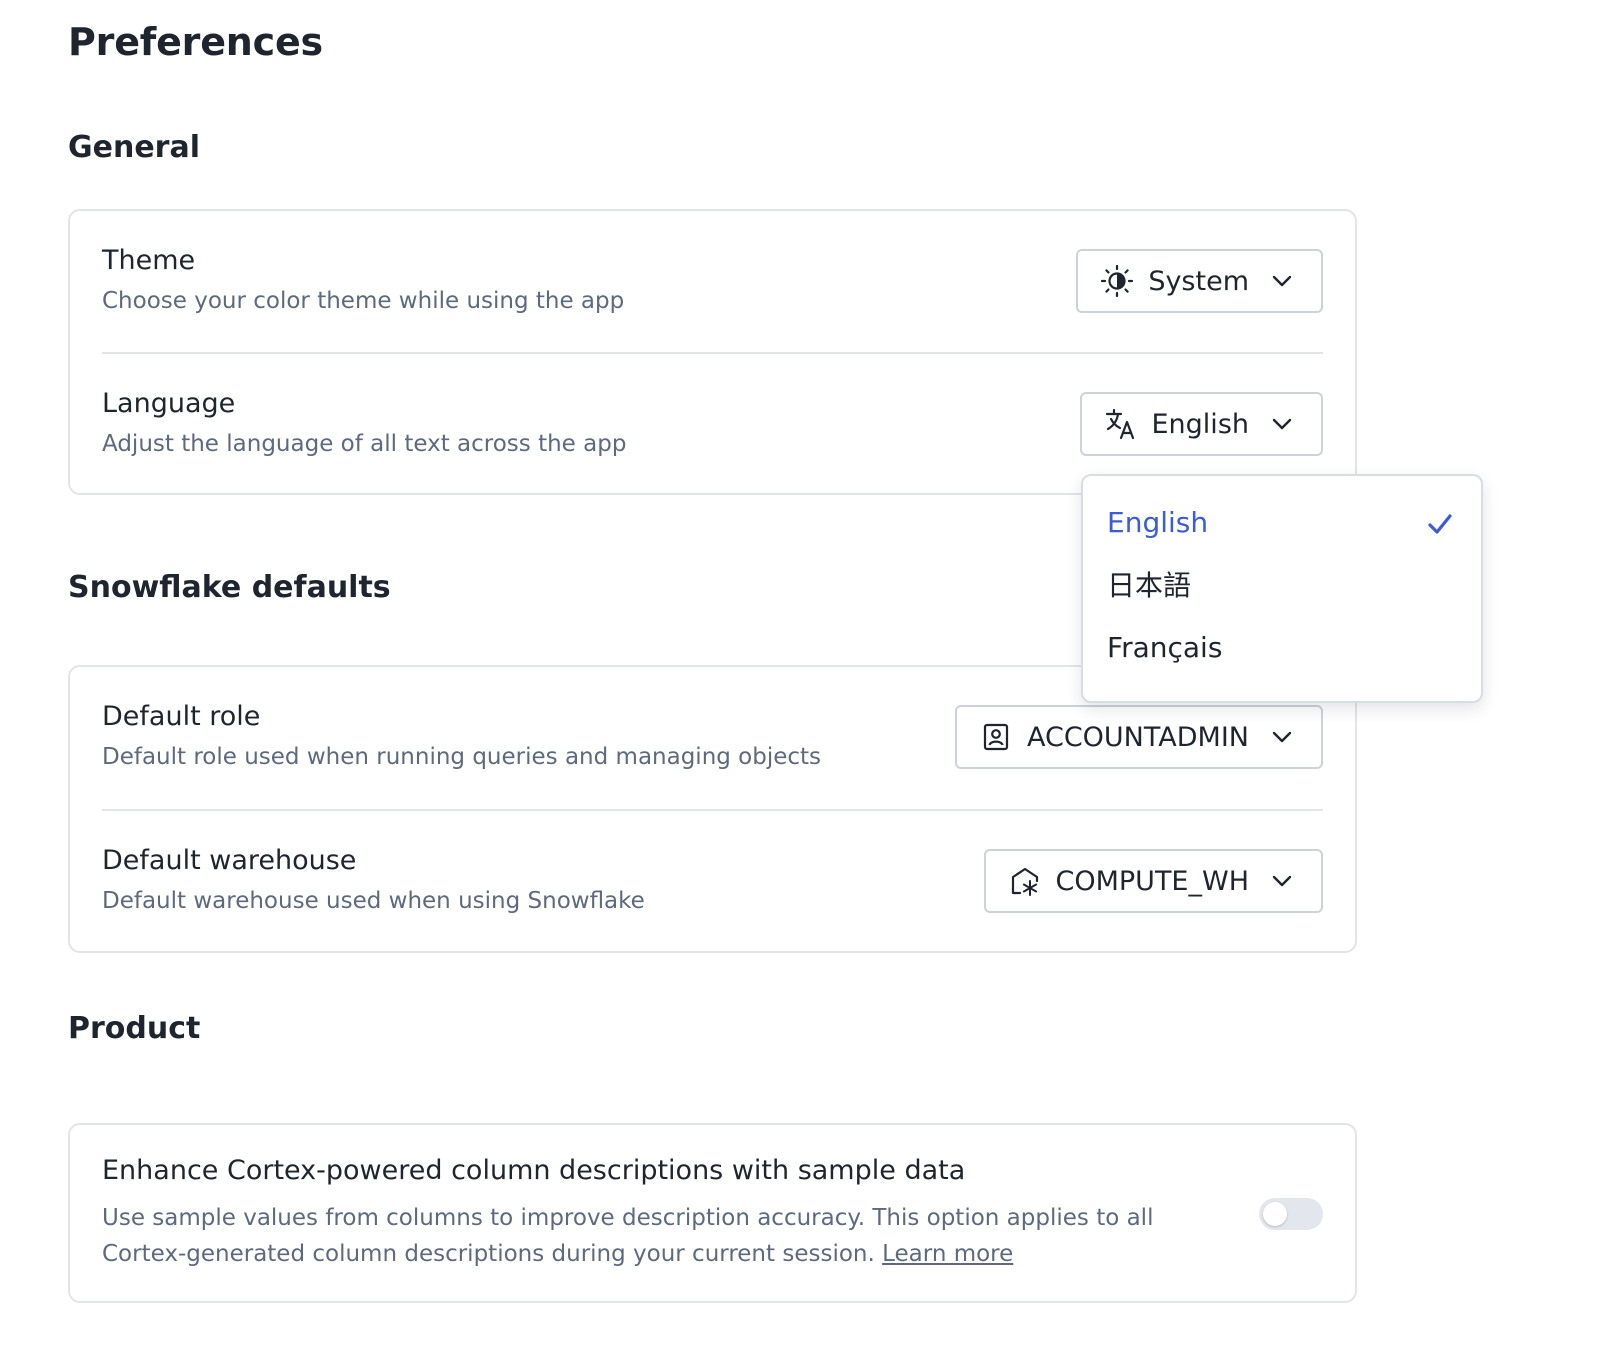  I want to click on language-option-french: Français, so click(1282, 647).